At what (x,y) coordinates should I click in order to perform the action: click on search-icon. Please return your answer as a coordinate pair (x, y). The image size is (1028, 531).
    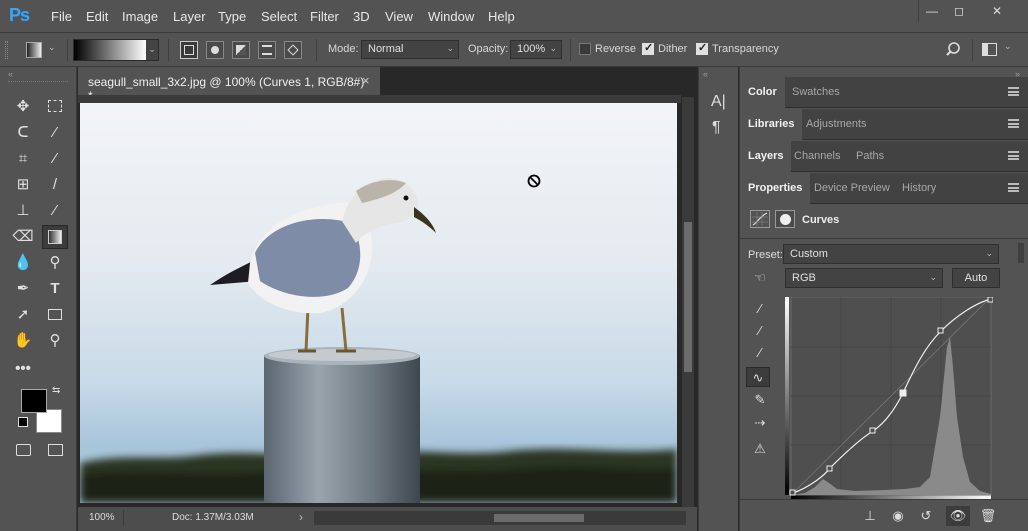
    Looking at the image, I should click on (955, 50).